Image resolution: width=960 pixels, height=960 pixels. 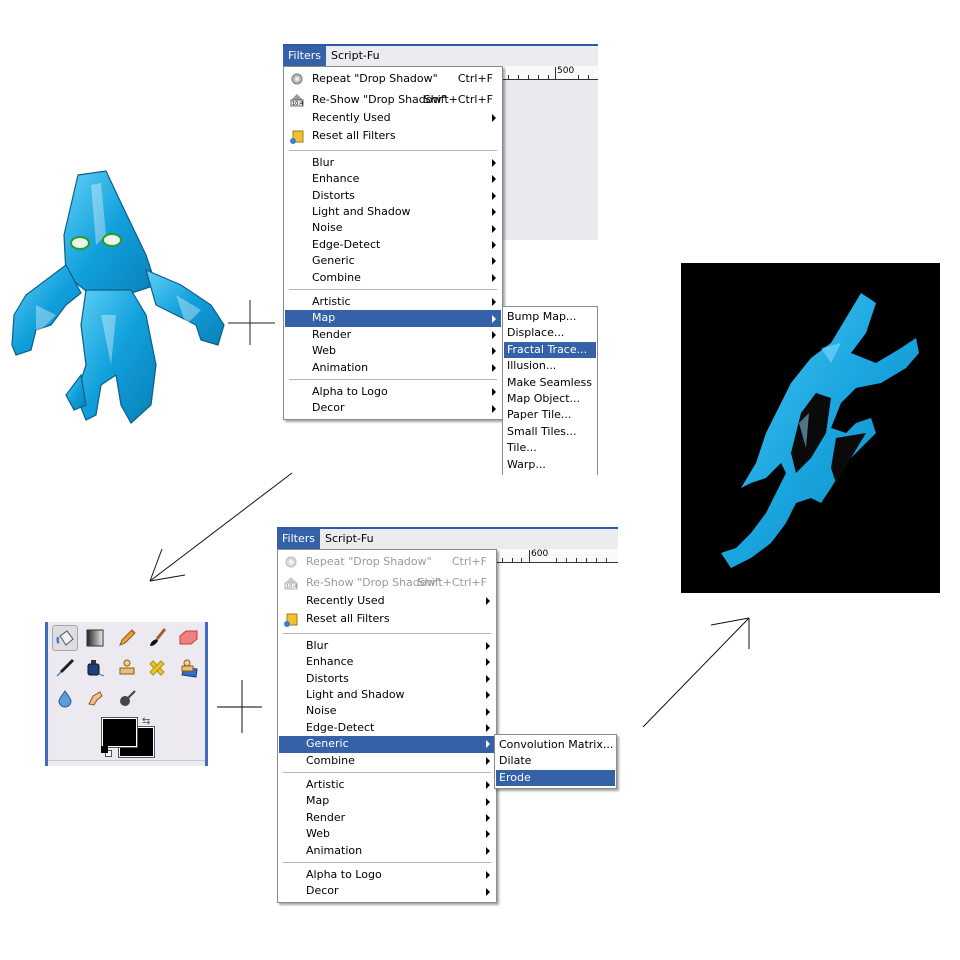 I want to click on reset-icon, so click(x=297, y=137).